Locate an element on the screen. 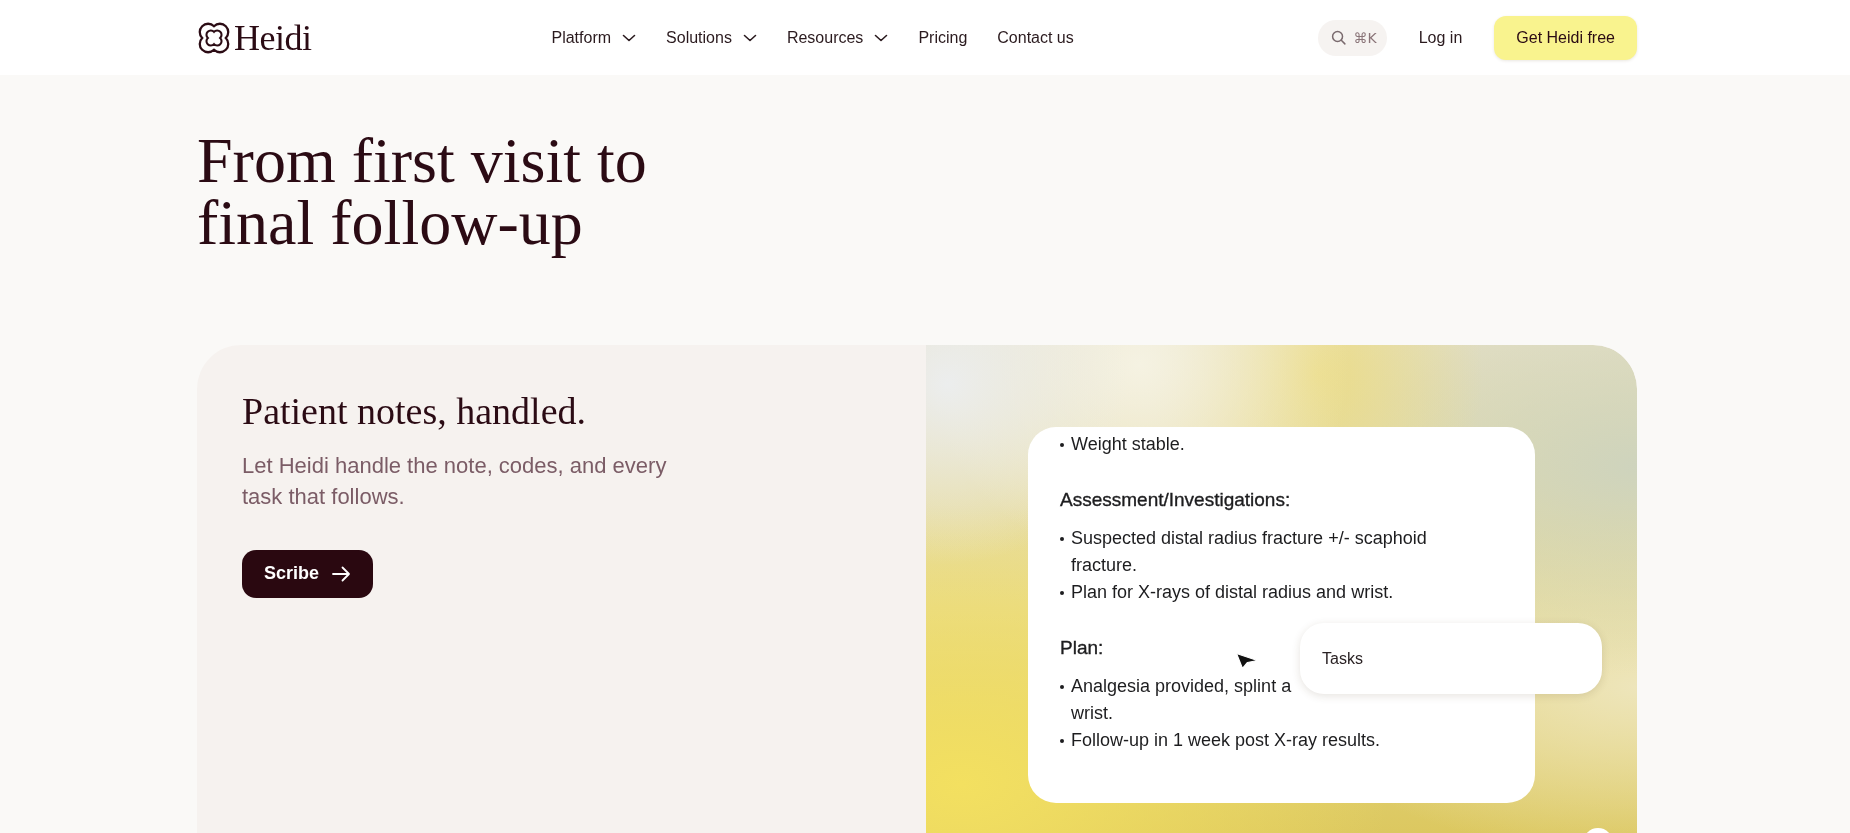  cta-button: Get Heidi free is located at coordinates (1565, 37).